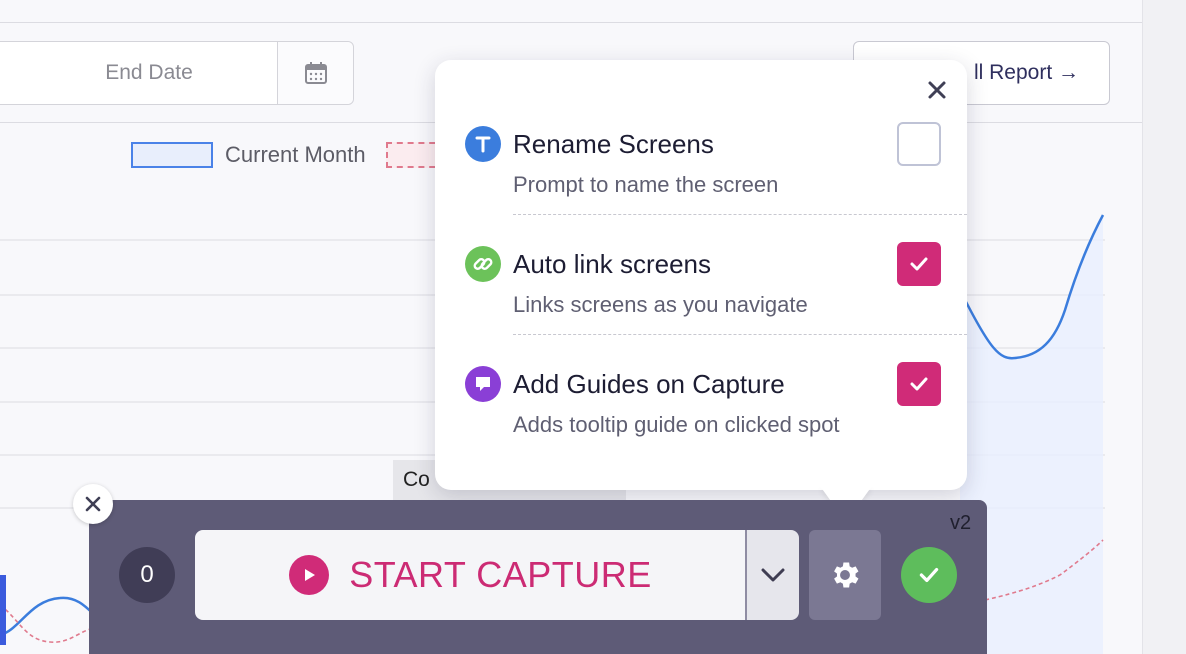 This screenshot has height=654, width=1186. I want to click on rename-screens-checkbox, so click(919, 144).